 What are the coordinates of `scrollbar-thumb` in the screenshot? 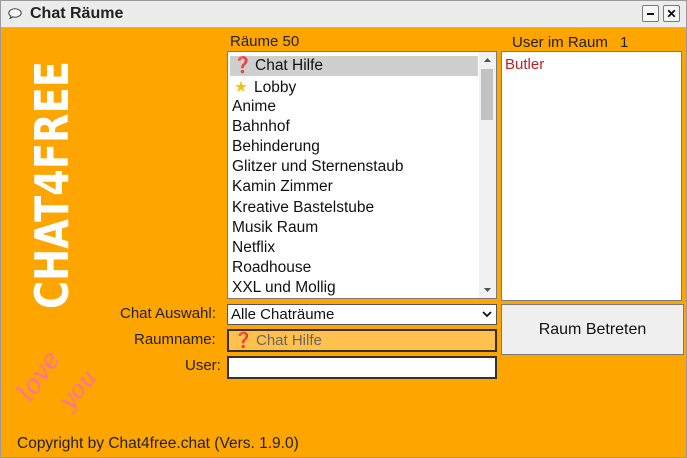 It's located at (487, 94).